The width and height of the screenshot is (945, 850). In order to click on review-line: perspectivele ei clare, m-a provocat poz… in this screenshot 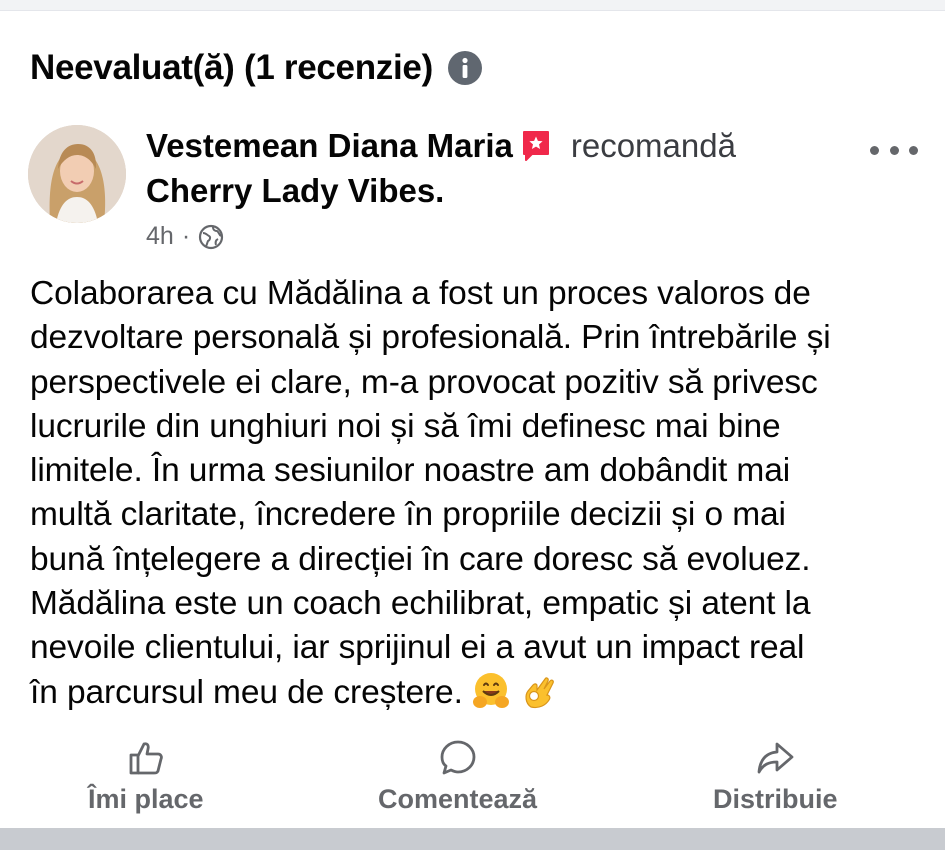, I will do `click(424, 382)`.